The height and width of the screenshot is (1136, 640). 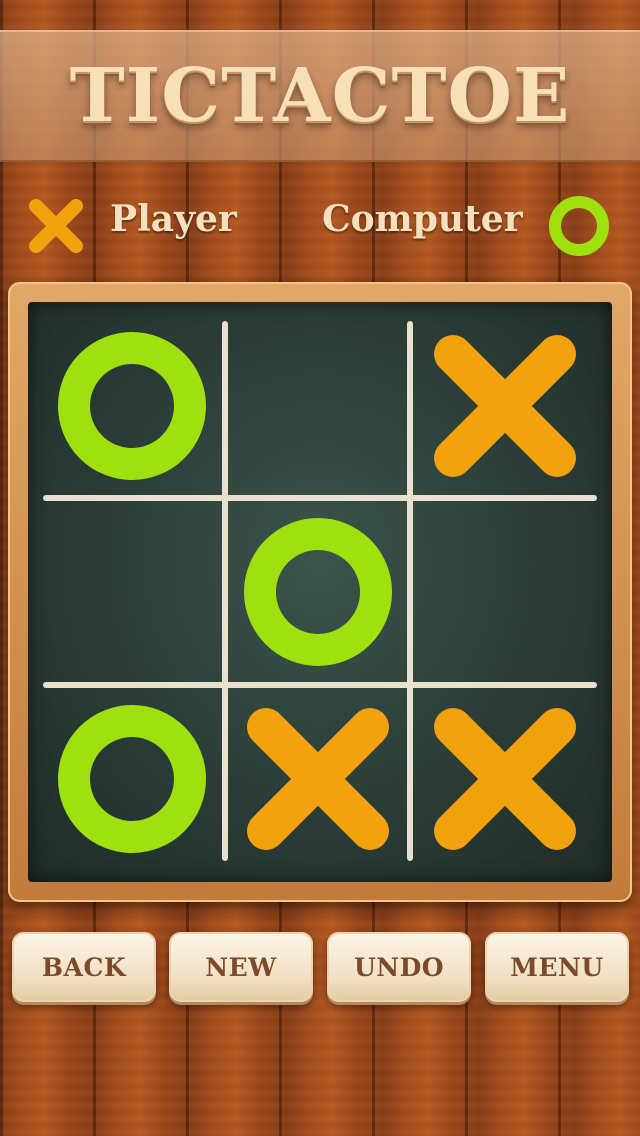 What do you see at coordinates (320, 969) in the screenshot?
I see `button-bar: BACK NEW UNDO MENU` at bounding box center [320, 969].